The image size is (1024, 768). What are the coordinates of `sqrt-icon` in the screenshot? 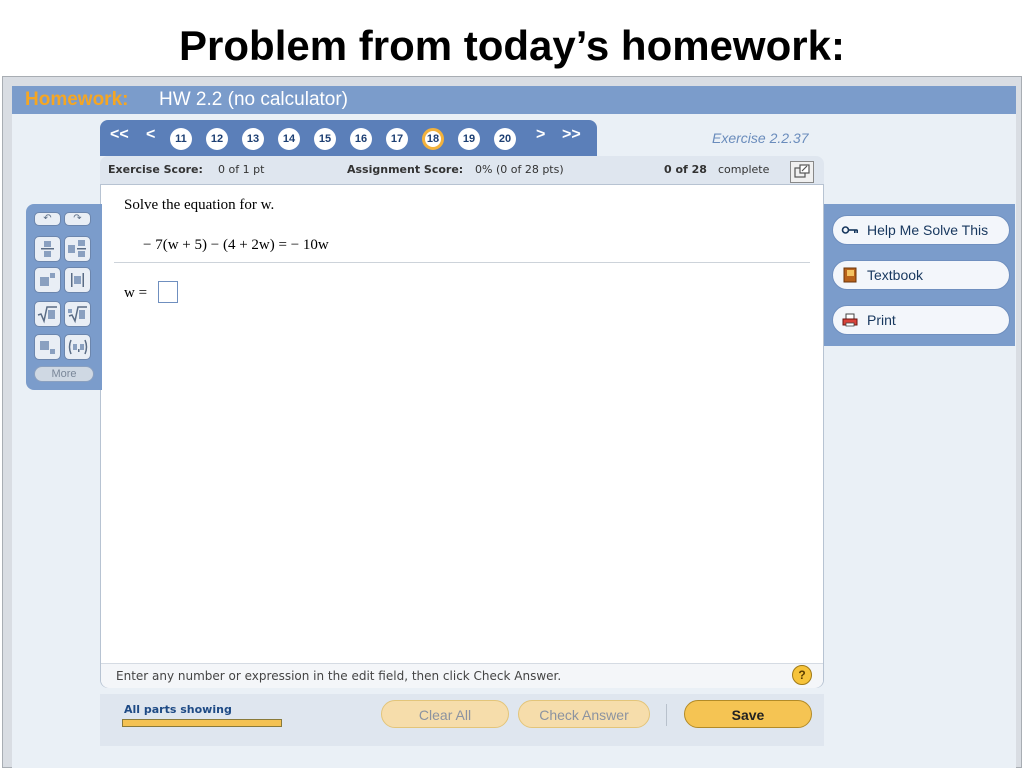 It's located at (47, 314).